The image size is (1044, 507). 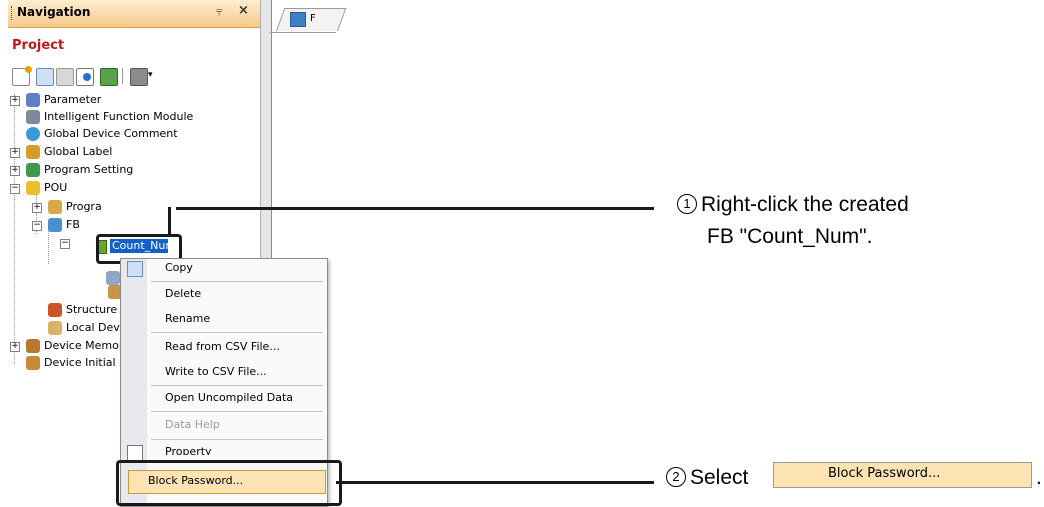 I want to click on tree-item-label: Device Initial, so click(x=80, y=362).